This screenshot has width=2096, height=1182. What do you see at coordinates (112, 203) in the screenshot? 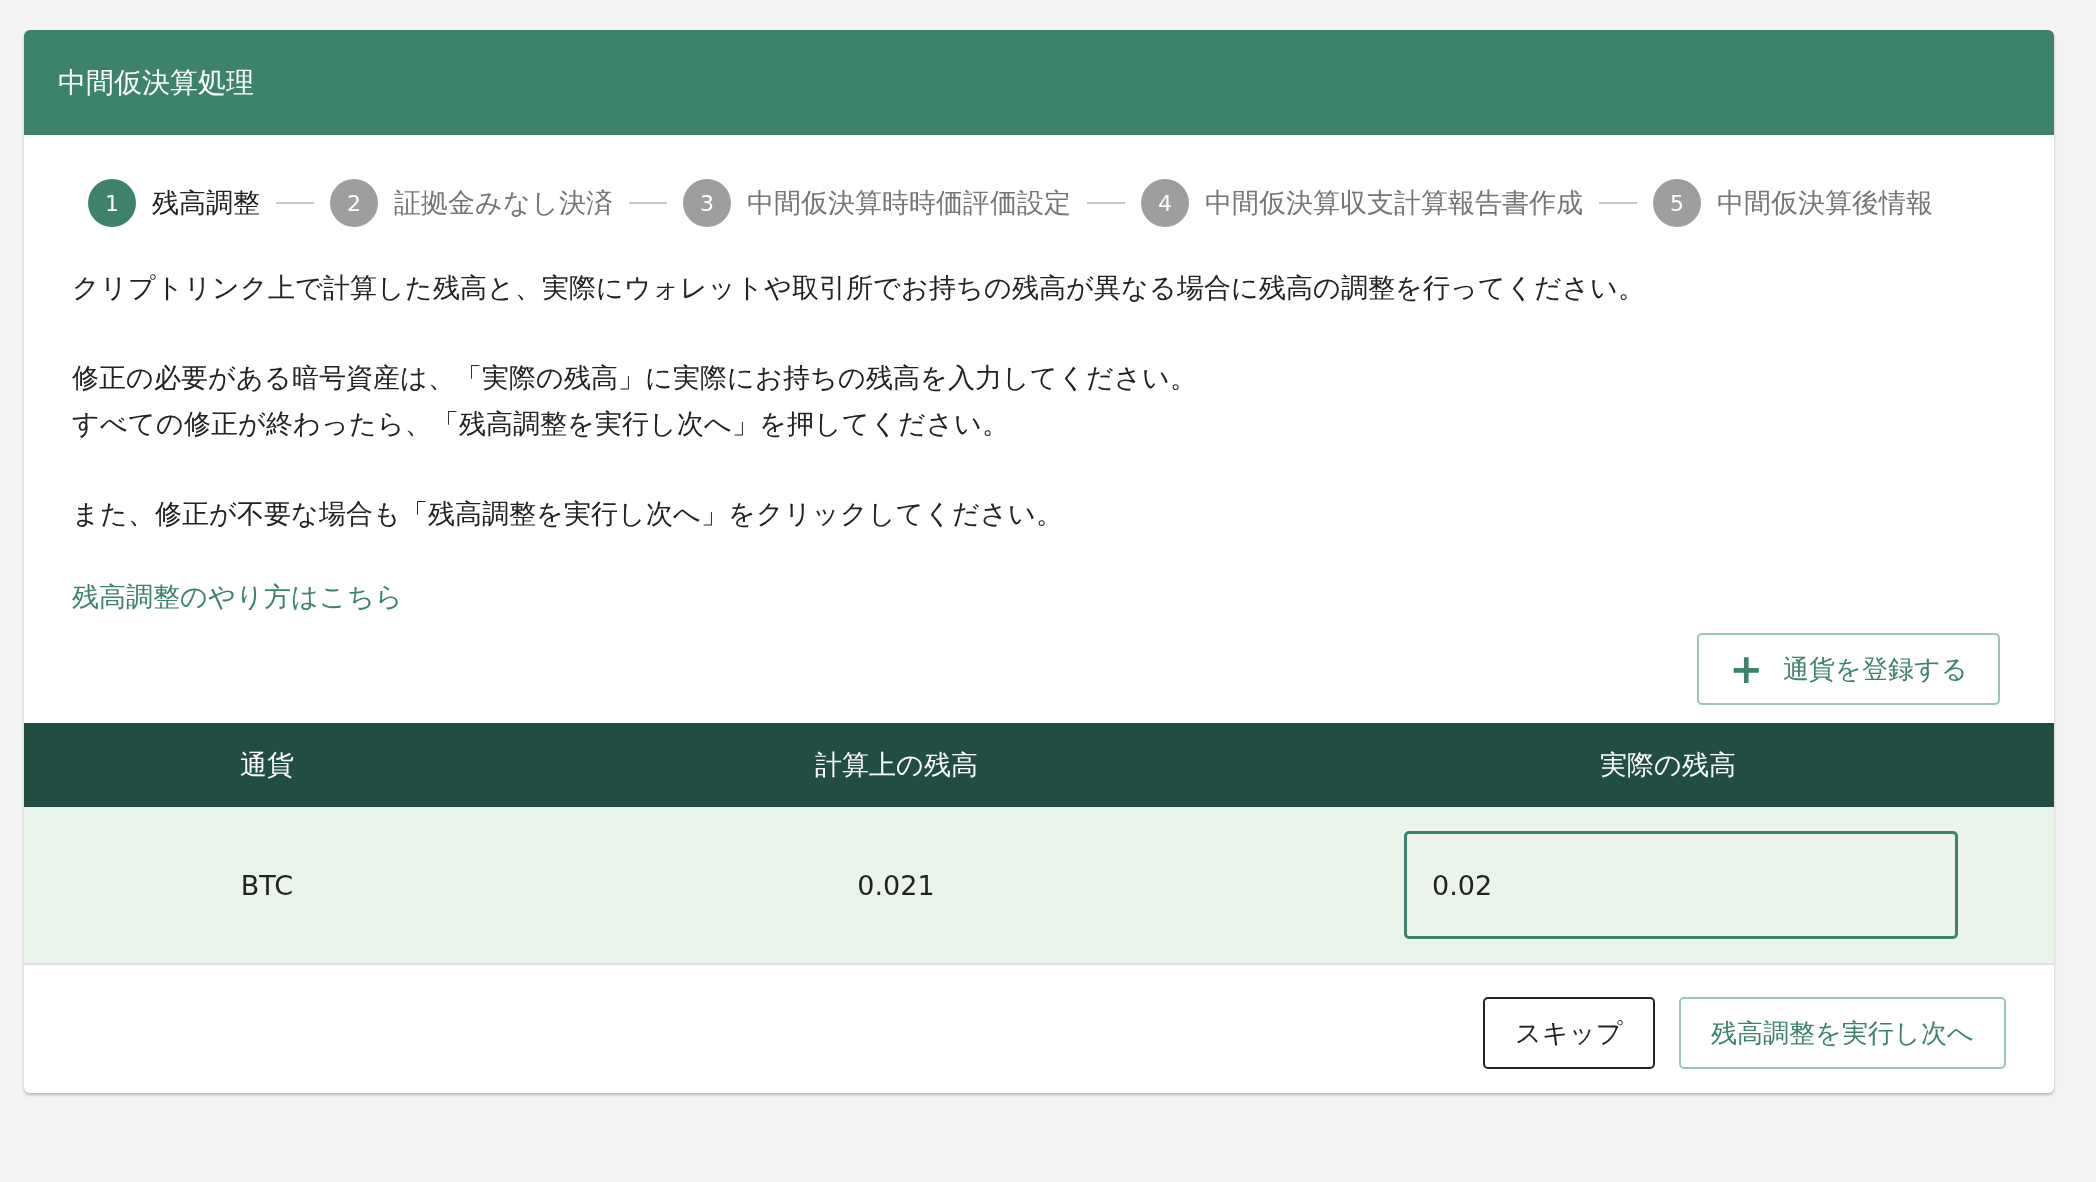
I see `step-number: 1` at bounding box center [112, 203].